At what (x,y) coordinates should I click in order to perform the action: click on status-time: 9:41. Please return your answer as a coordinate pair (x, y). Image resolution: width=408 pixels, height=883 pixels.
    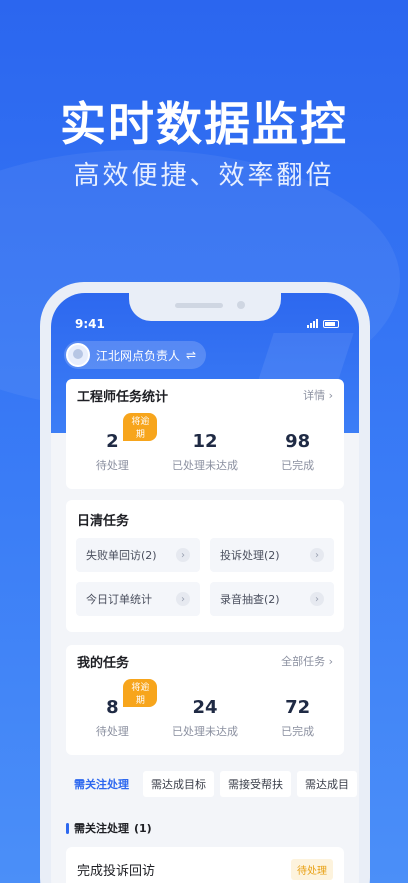
    Looking at the image, I should click on (90, 324).